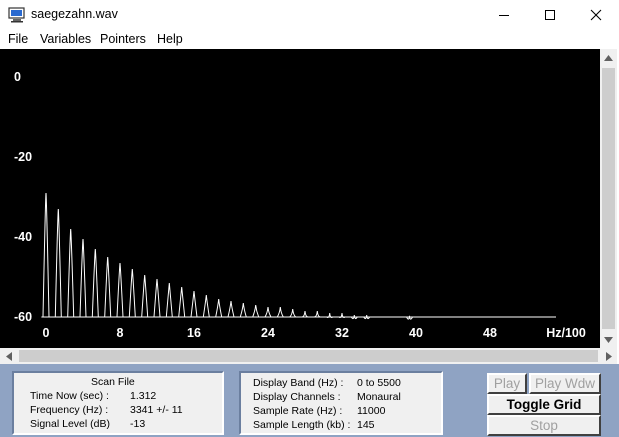  Describe the element at coordinates (379, 383) in the screenshot. I see `display-band-value: 0 to 5500` at that location.